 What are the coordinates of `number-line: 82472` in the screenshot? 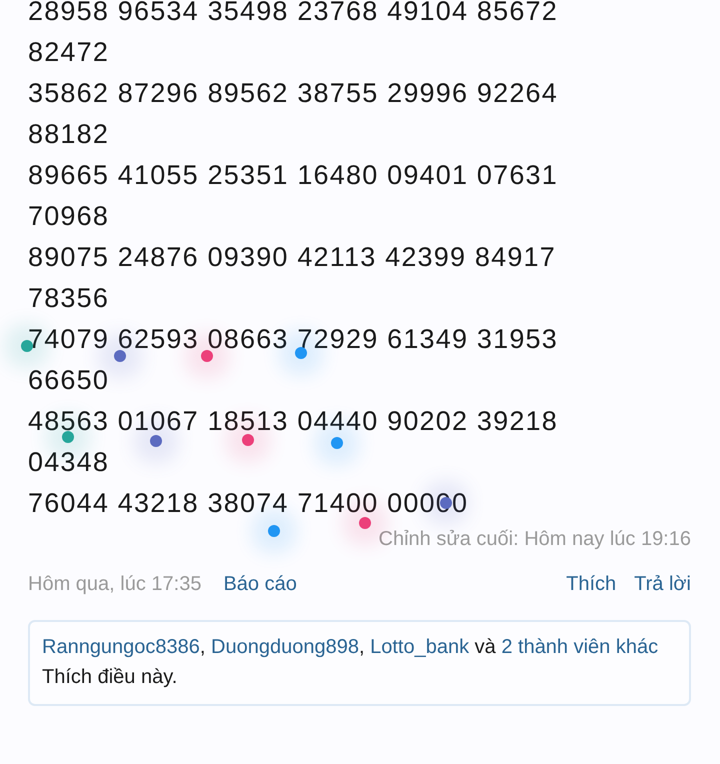 It's located at (69, 52).